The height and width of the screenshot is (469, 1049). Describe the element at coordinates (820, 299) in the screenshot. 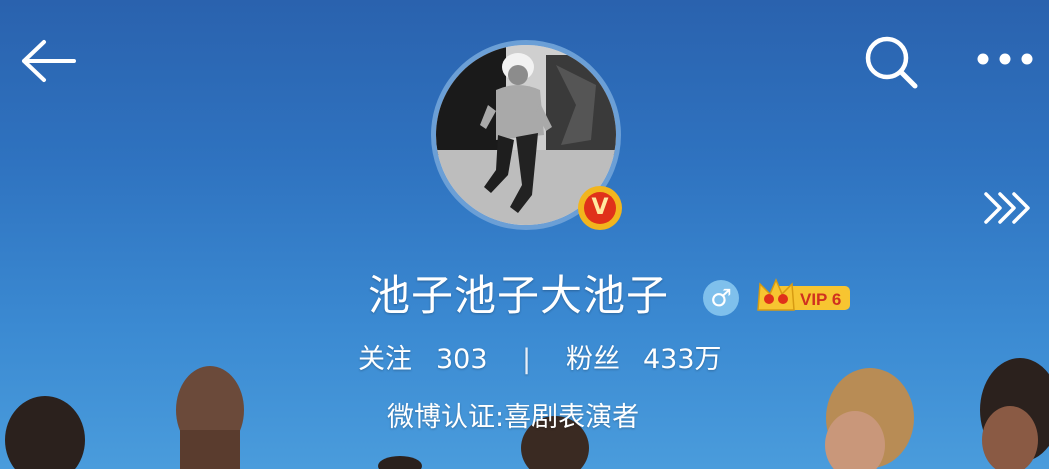

I see `vip-level-text: VIP 6` at that location.